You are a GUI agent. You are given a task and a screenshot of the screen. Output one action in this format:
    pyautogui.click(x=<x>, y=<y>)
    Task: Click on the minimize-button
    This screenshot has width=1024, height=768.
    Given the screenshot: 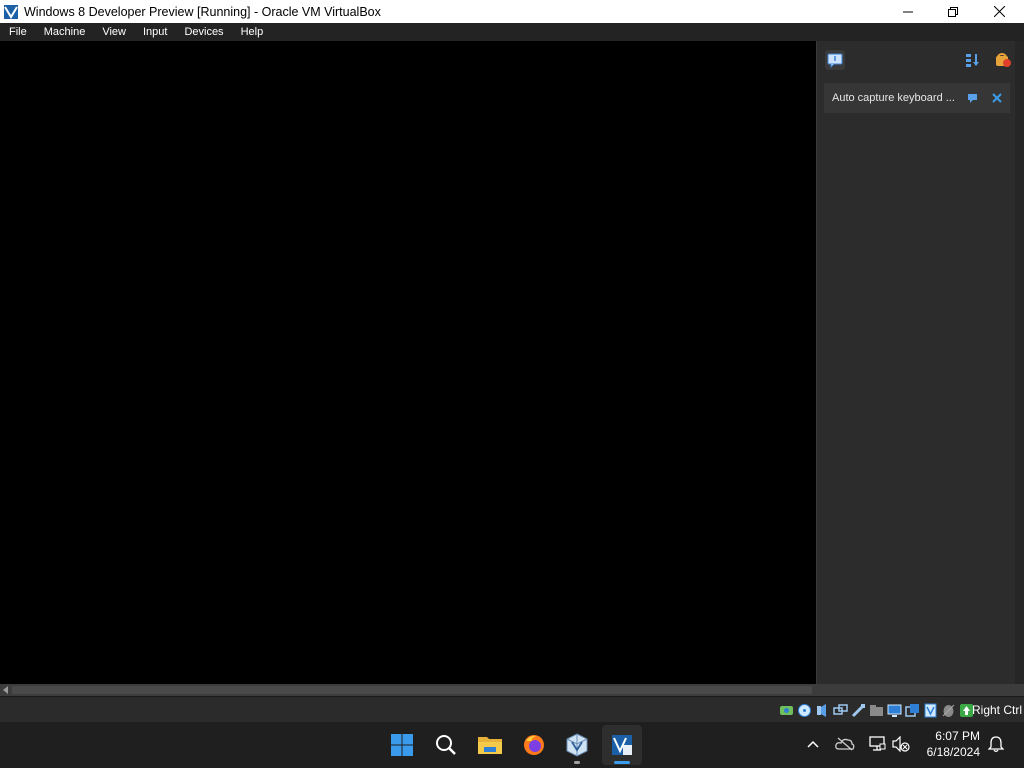 What is the action you would take?
    pyautogui.click(x=908, y=11)
    